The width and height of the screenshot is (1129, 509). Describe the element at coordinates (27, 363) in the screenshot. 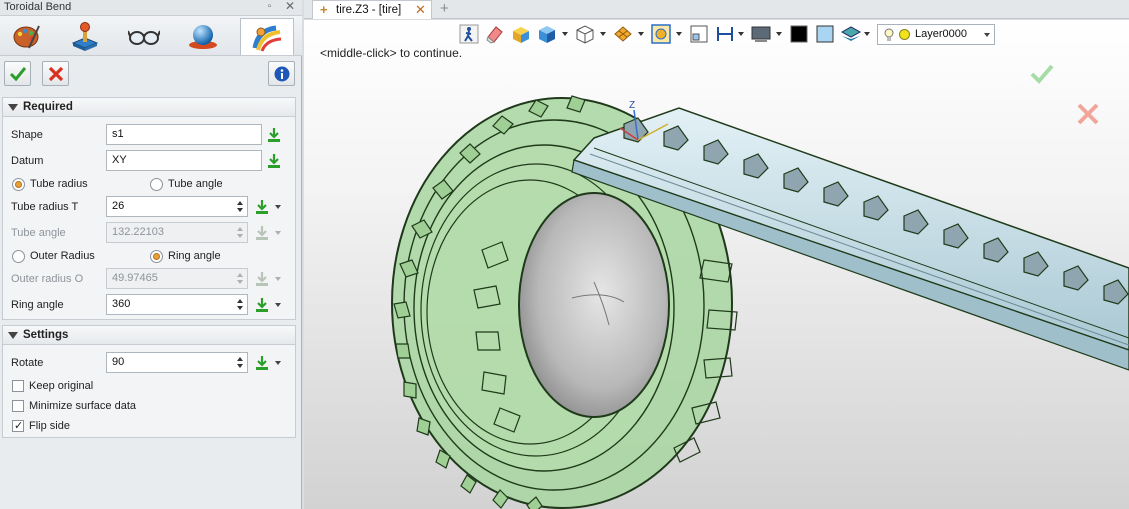

I see `rotate-label: Rotate` at that location.